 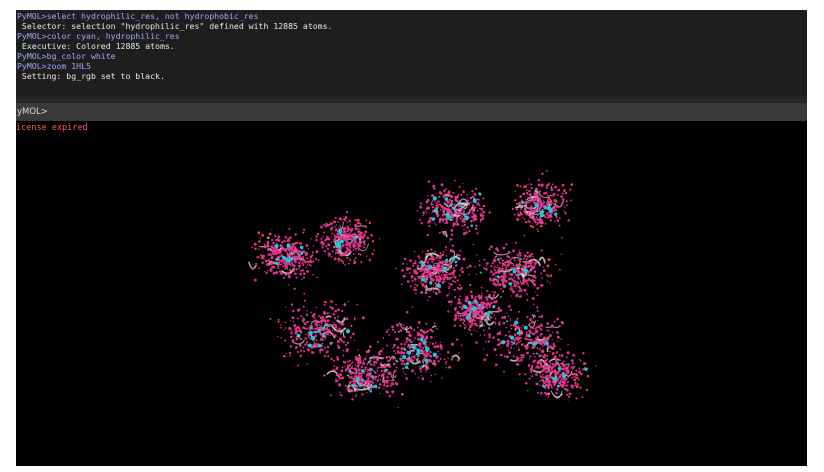 I want to click on license-warning: icense expired, so click(x=52, y=128).